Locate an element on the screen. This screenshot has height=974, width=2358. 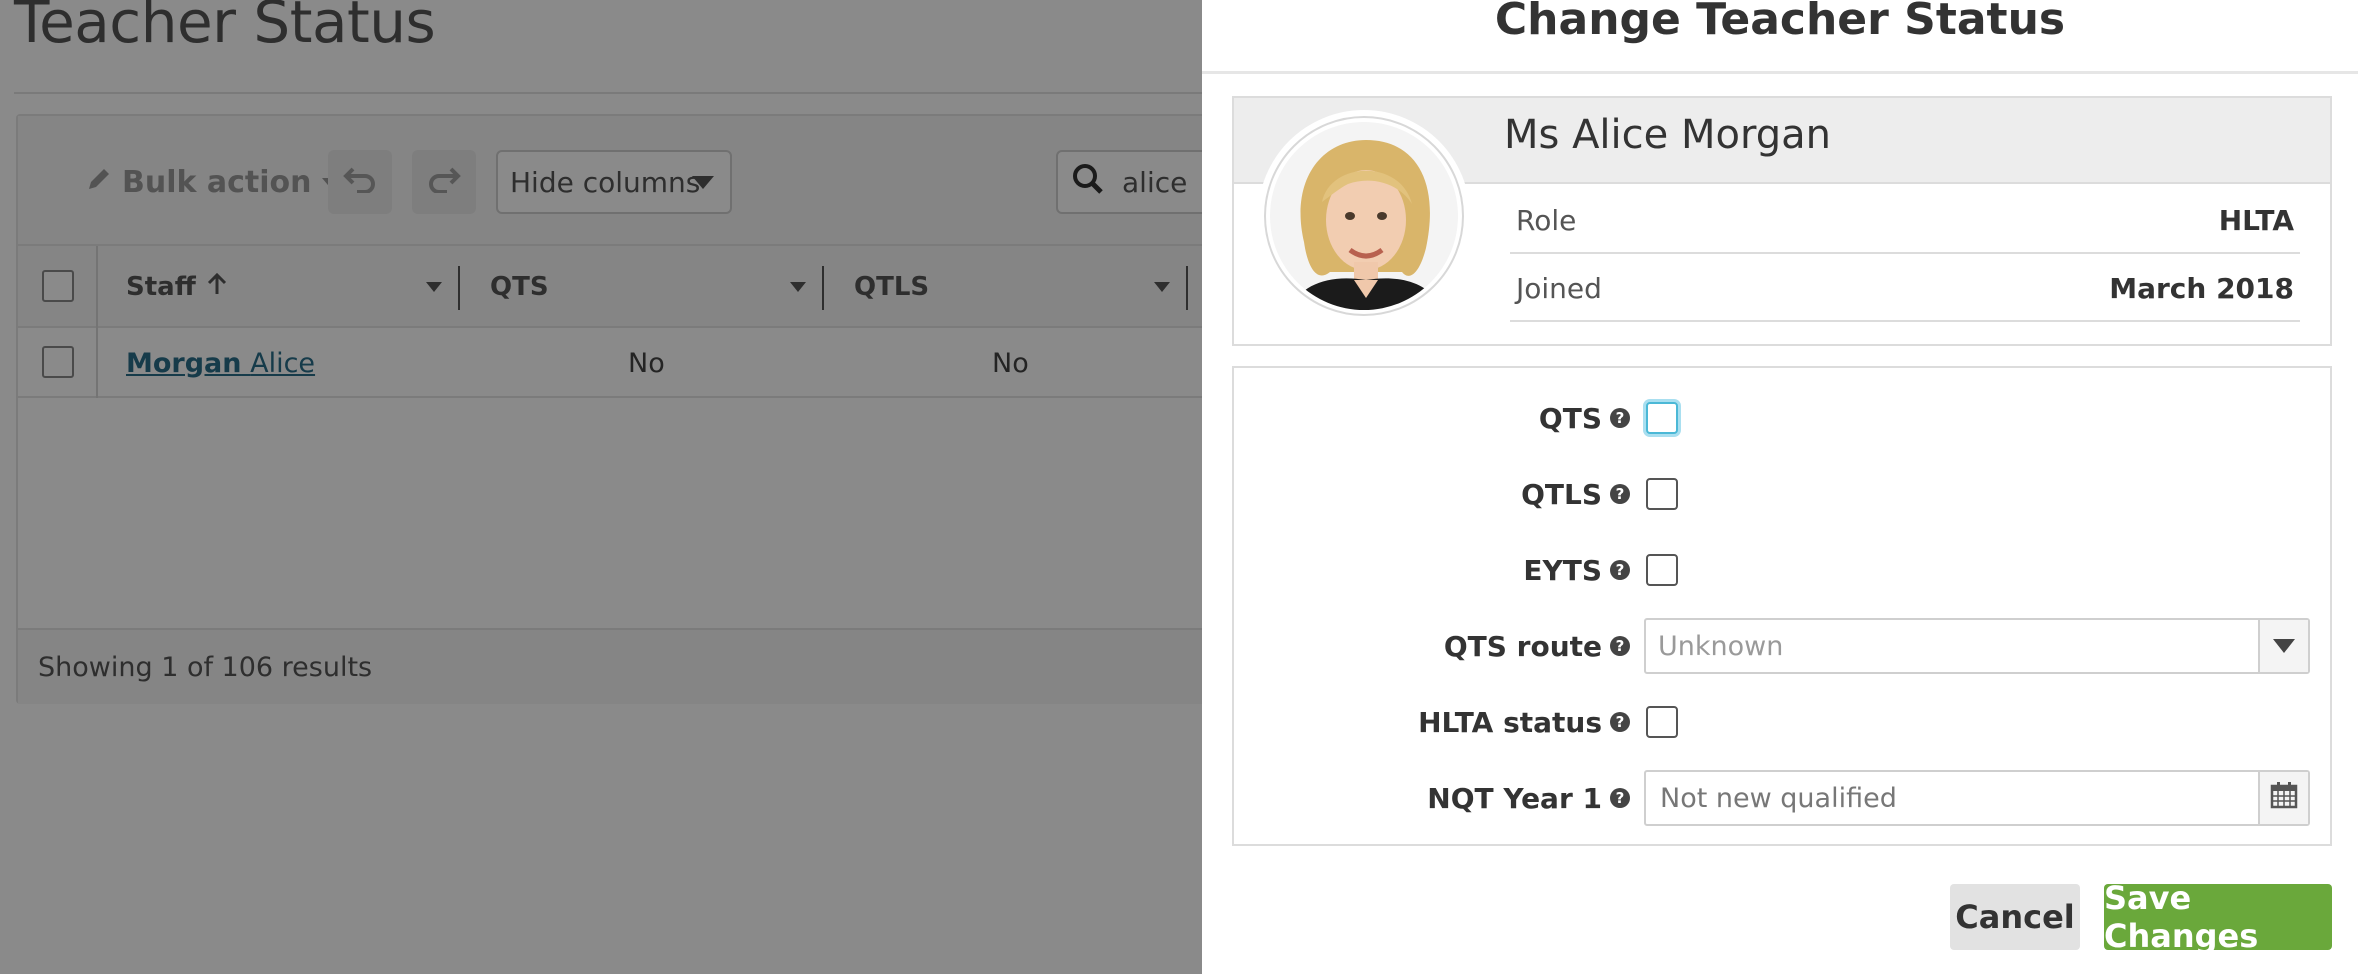
select-toggle-button is located at coordinates (2283, 646).